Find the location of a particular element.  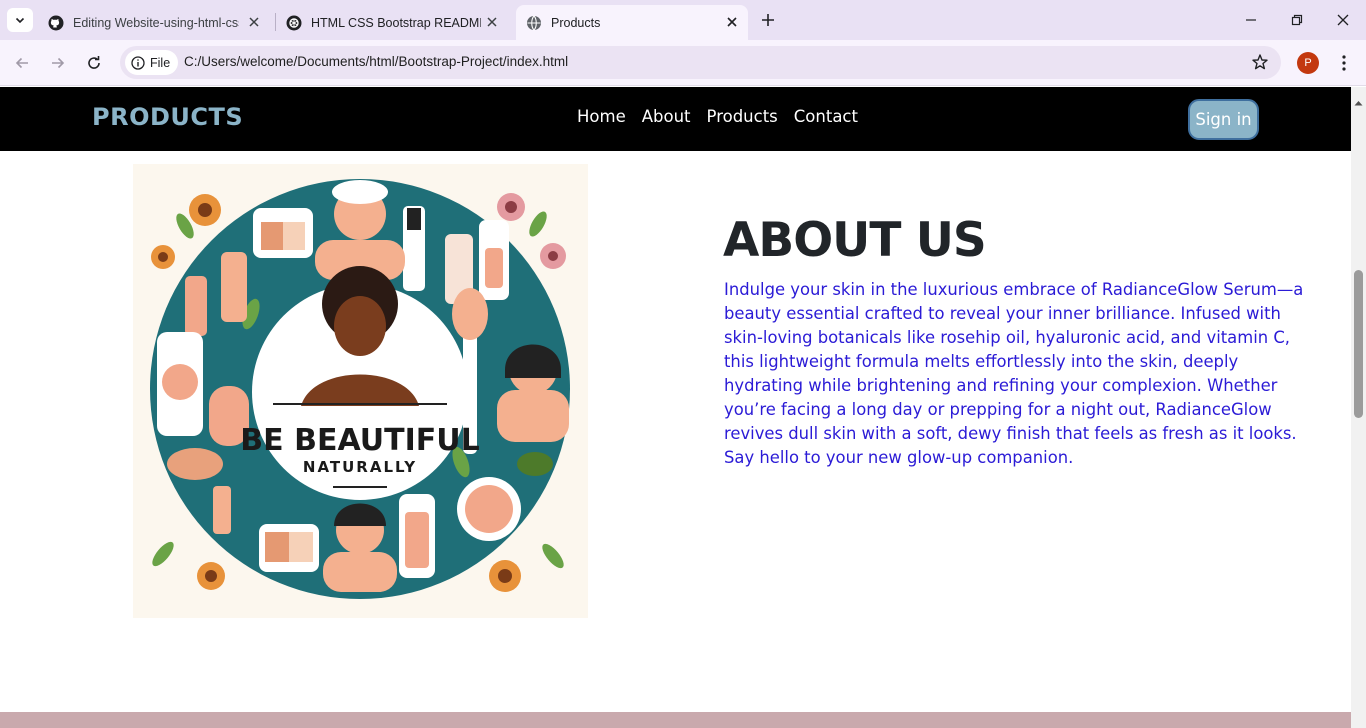

site-info-chip: File is located at coordinates (152, 62).